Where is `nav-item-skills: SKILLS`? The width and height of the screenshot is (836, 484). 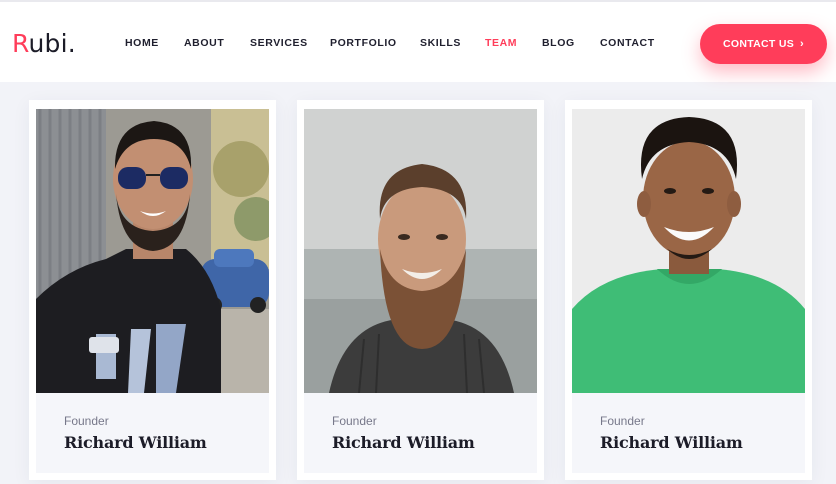
nav-item-skills: SKILLS is located at coordinates (440, 43).